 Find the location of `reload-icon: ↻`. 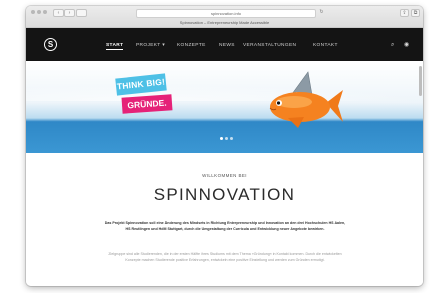

reload-icon: ↻ is located at coordinates (321, 12).